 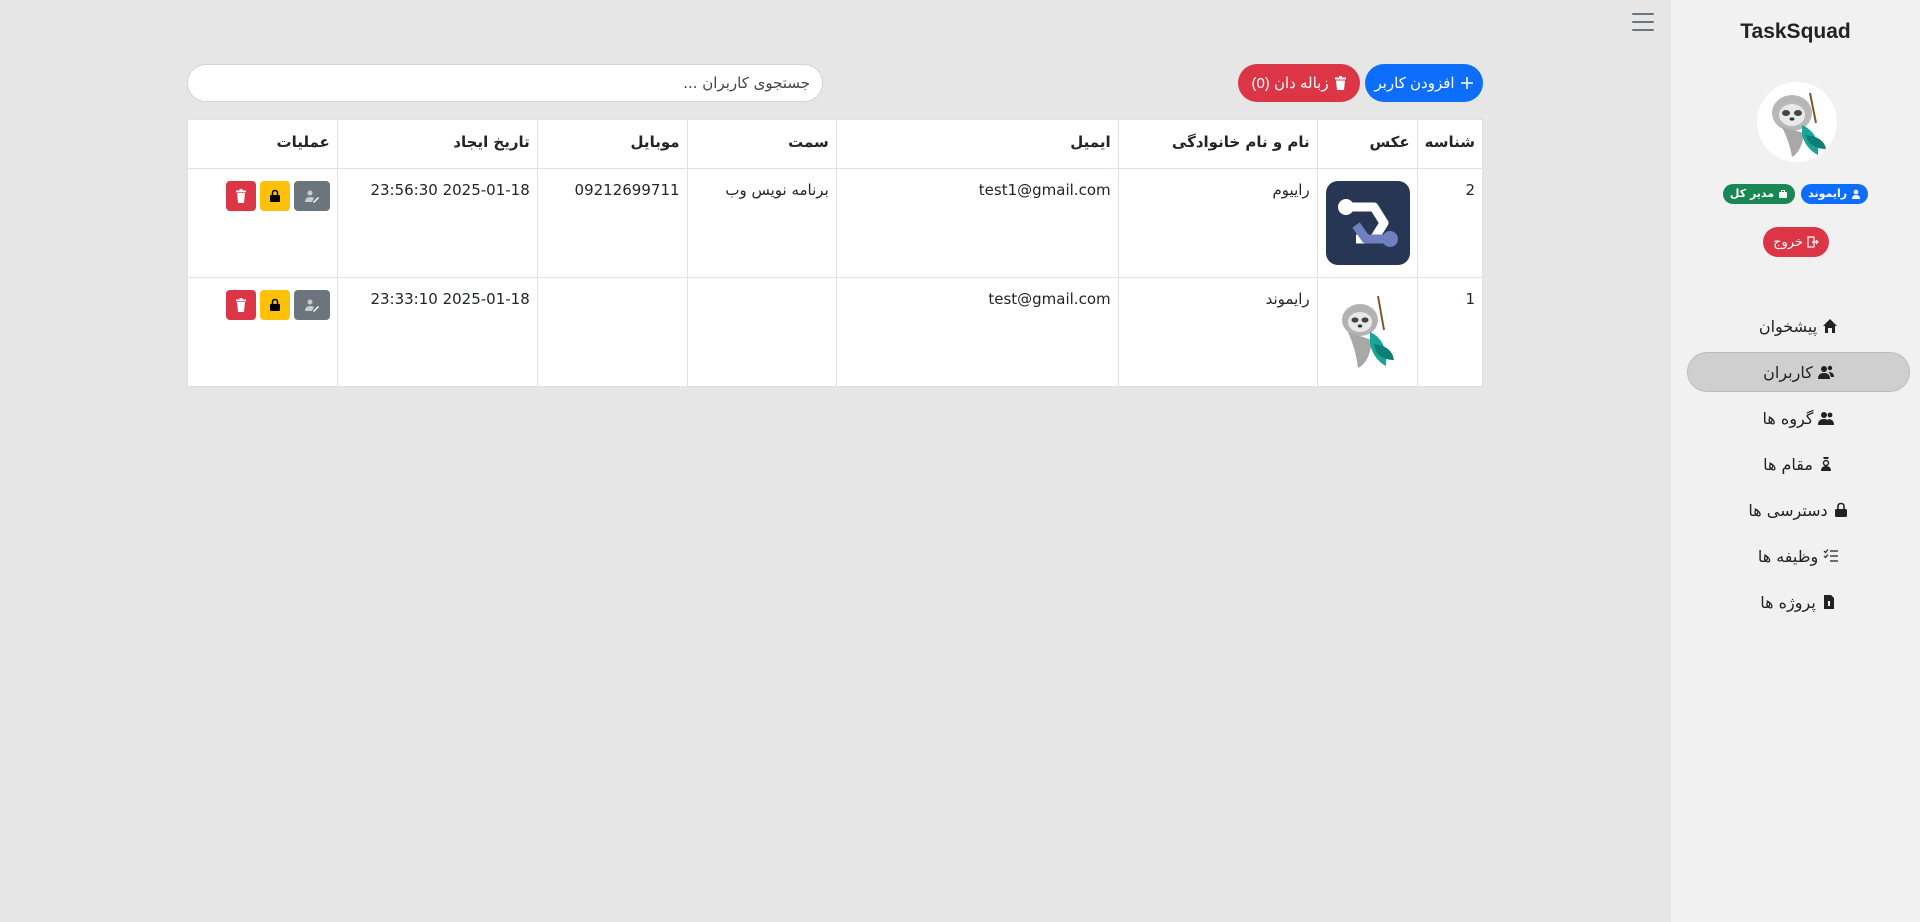 What do you see at coordinates (1783, 194) in the screenshot?
I see `briefcase-icon` at bounding box center [1783, 194].